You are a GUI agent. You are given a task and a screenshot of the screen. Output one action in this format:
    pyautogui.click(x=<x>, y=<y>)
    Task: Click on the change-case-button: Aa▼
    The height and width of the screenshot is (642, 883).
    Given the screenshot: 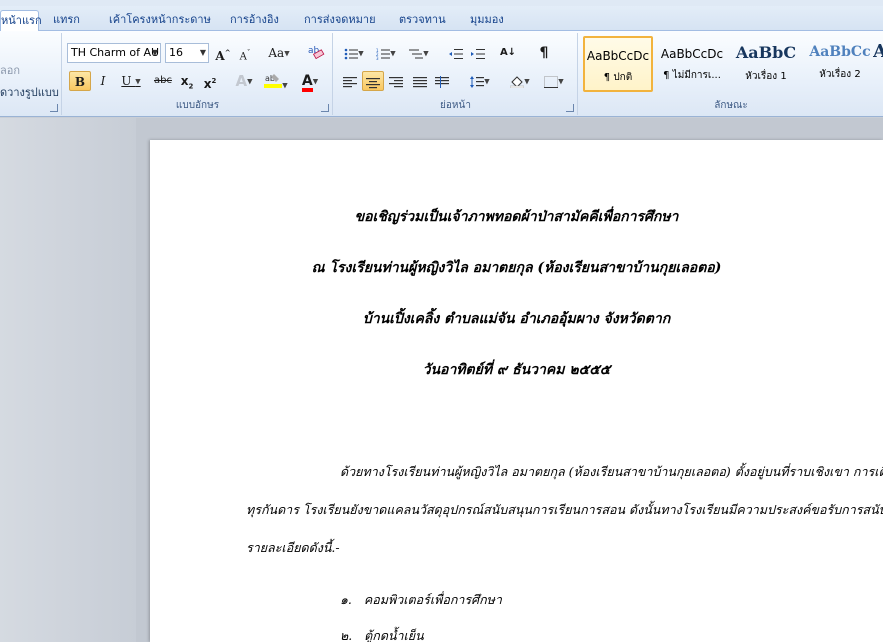 What is the action you would take?
    pyautogui.click(x=279, y=53)
    